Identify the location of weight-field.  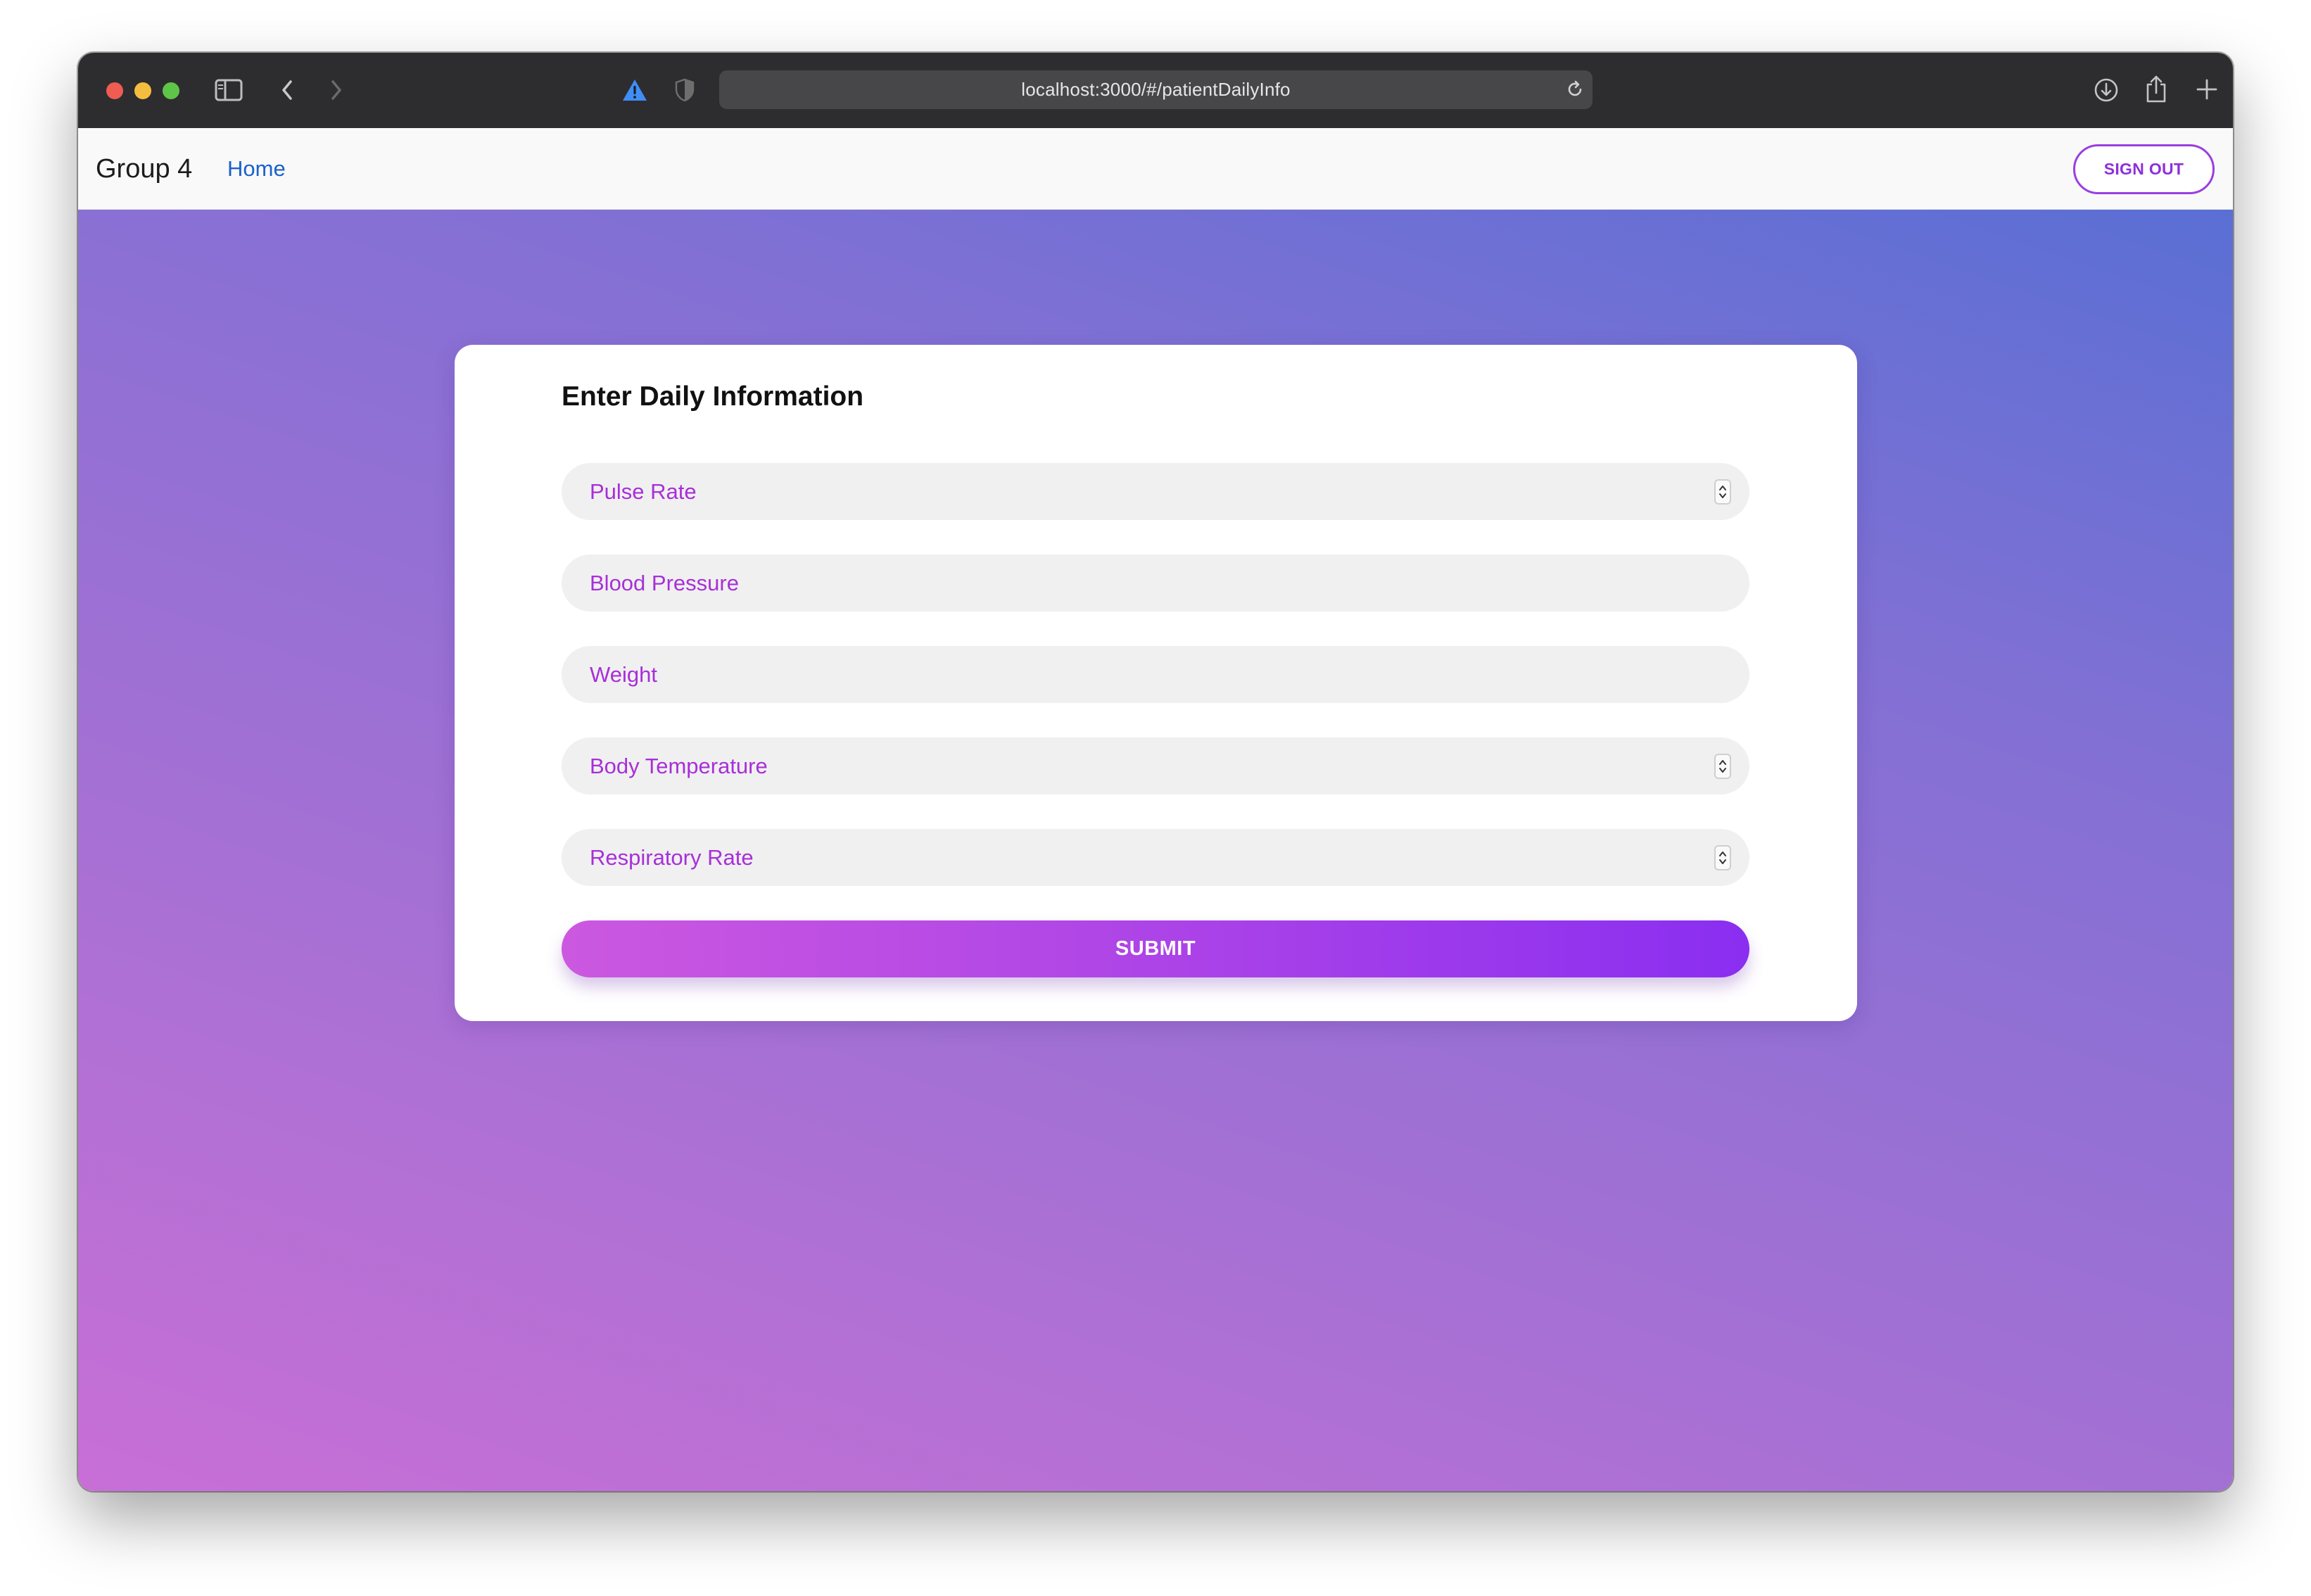
(1155, 674).